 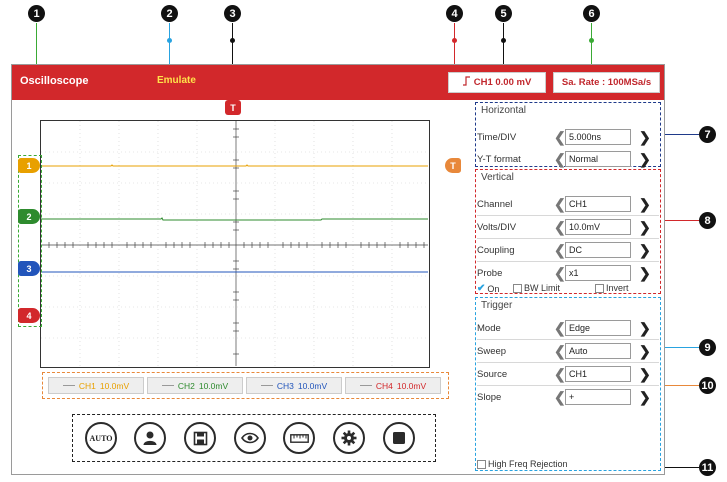 What do you see at coordinates (598, 374) in the screenshot?
I see `source-value: CH1` at bounding box center [598, 374].